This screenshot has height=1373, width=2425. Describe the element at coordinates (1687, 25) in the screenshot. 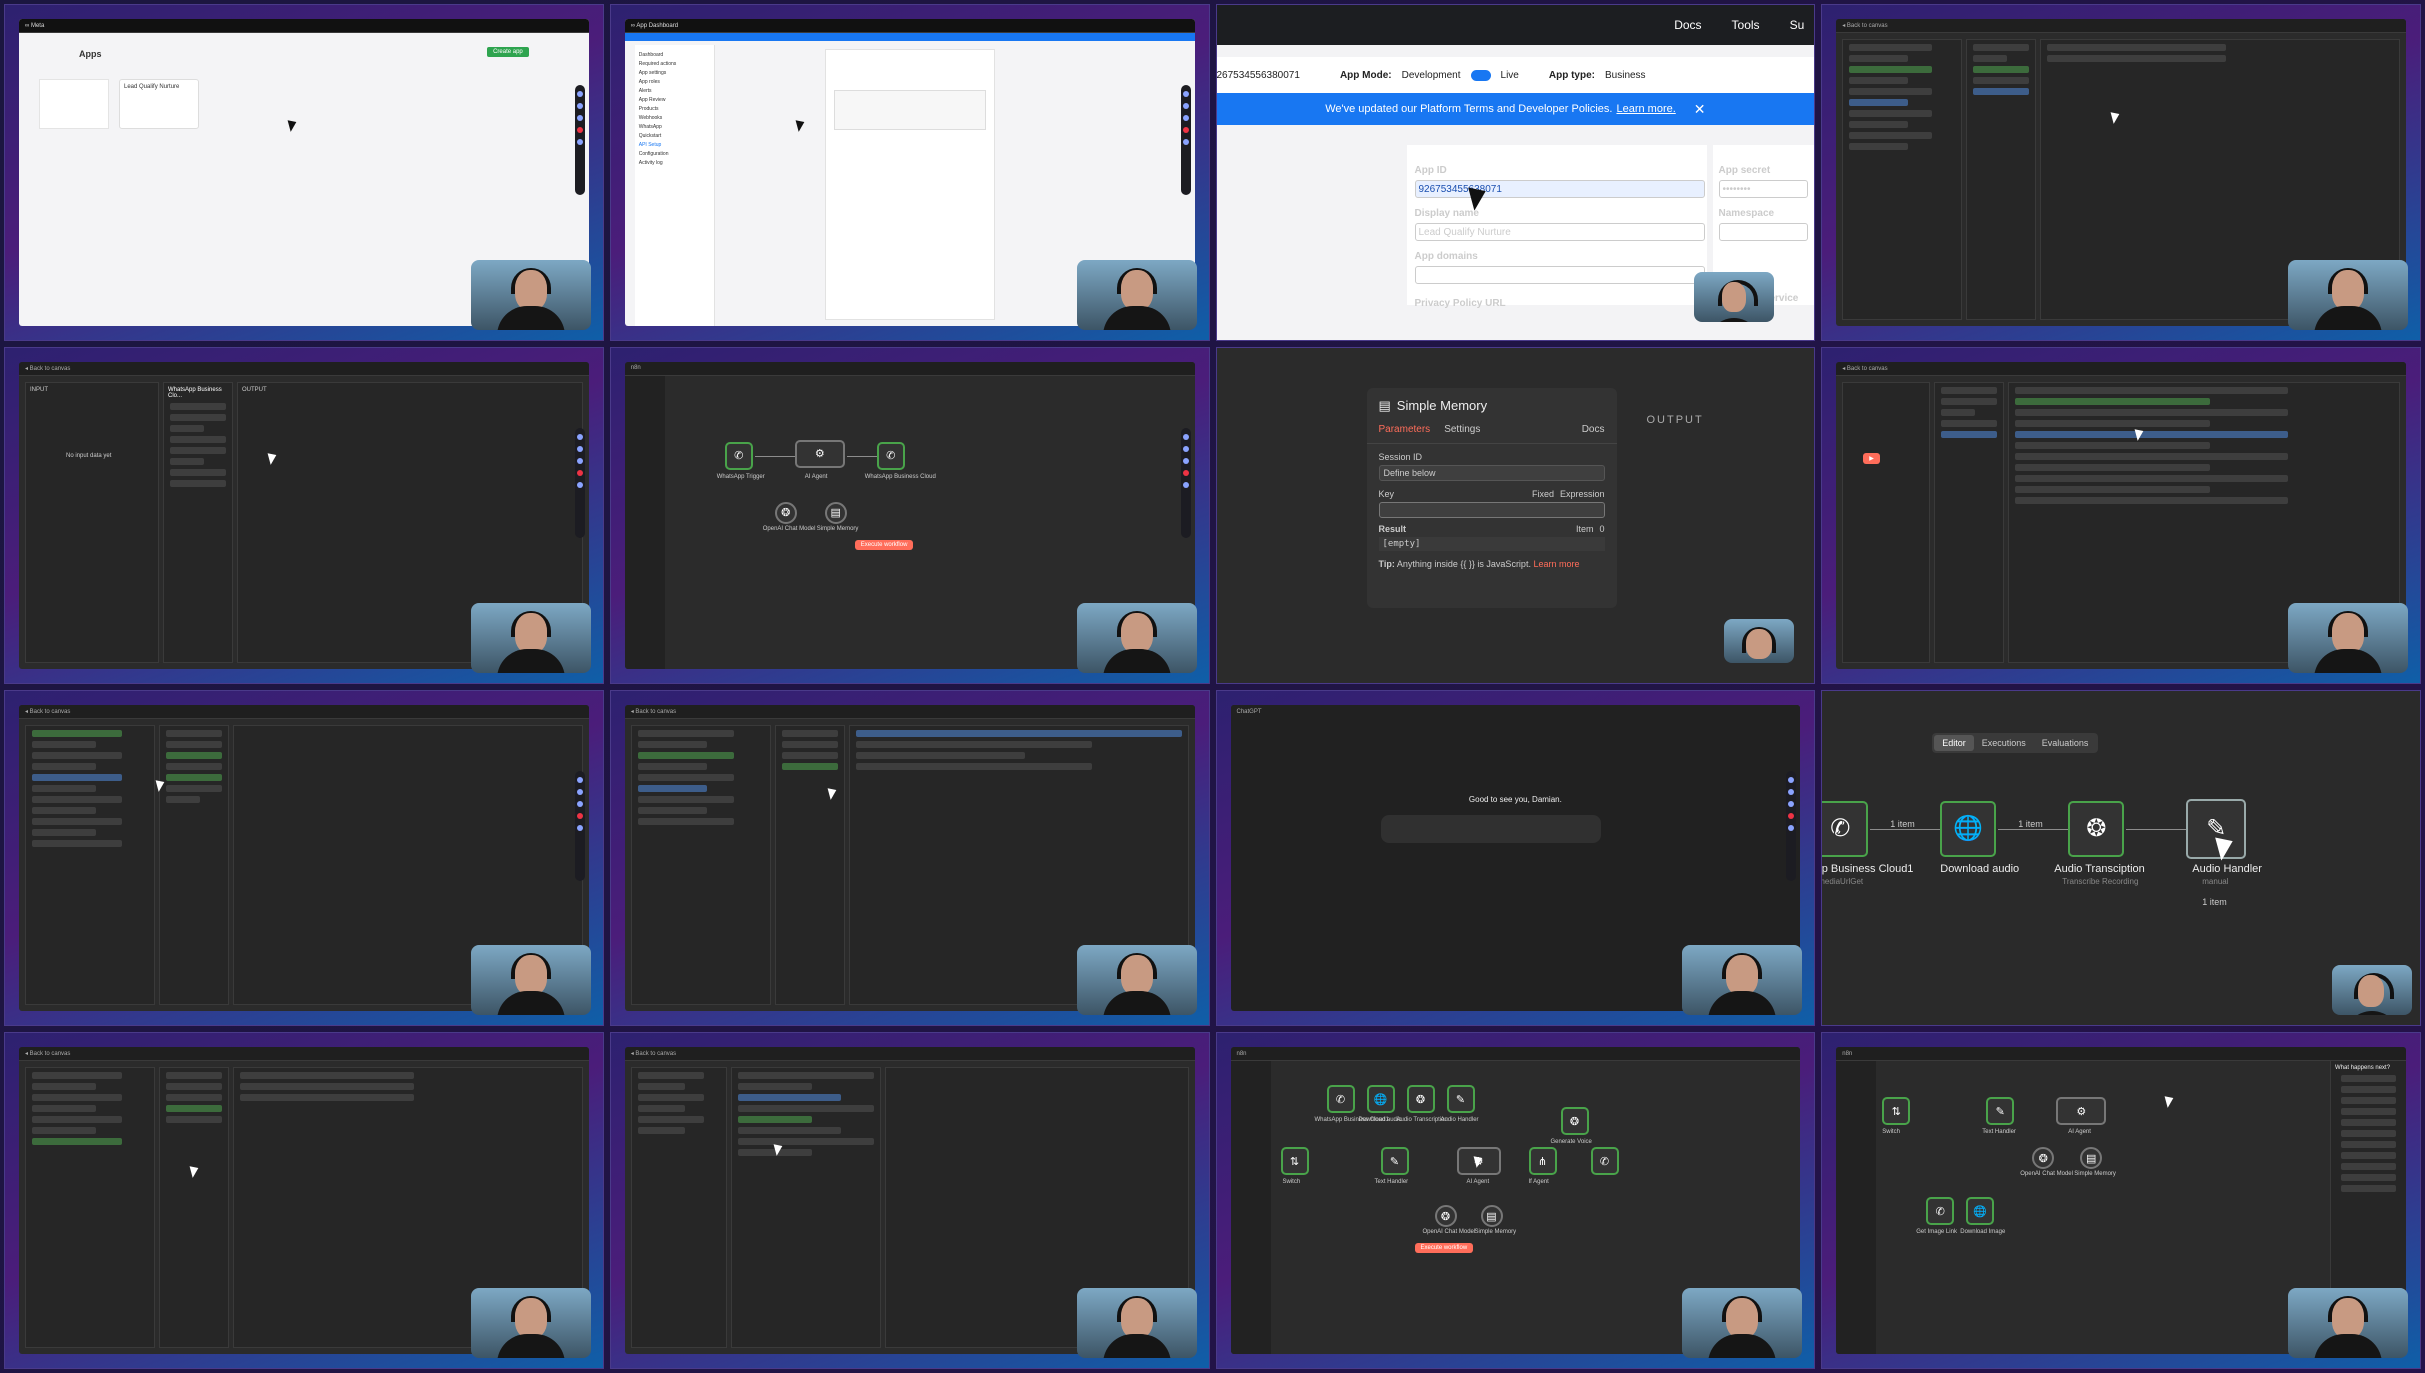

I see `nav-docs: Docs` at that location.